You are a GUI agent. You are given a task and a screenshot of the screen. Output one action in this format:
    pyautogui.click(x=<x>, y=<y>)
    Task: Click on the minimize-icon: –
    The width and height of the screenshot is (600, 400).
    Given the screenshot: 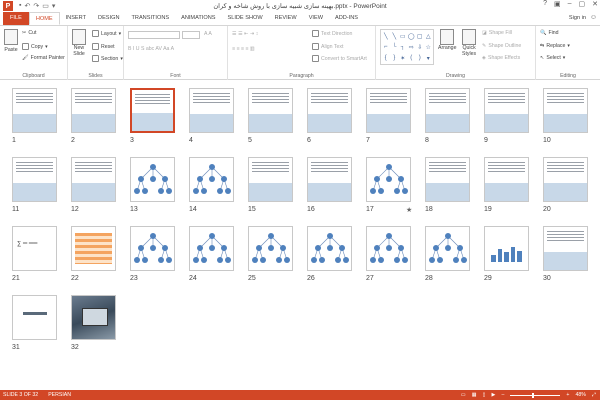 What is the action you would take?
    pyautogui.click(x=570, y=4)
    